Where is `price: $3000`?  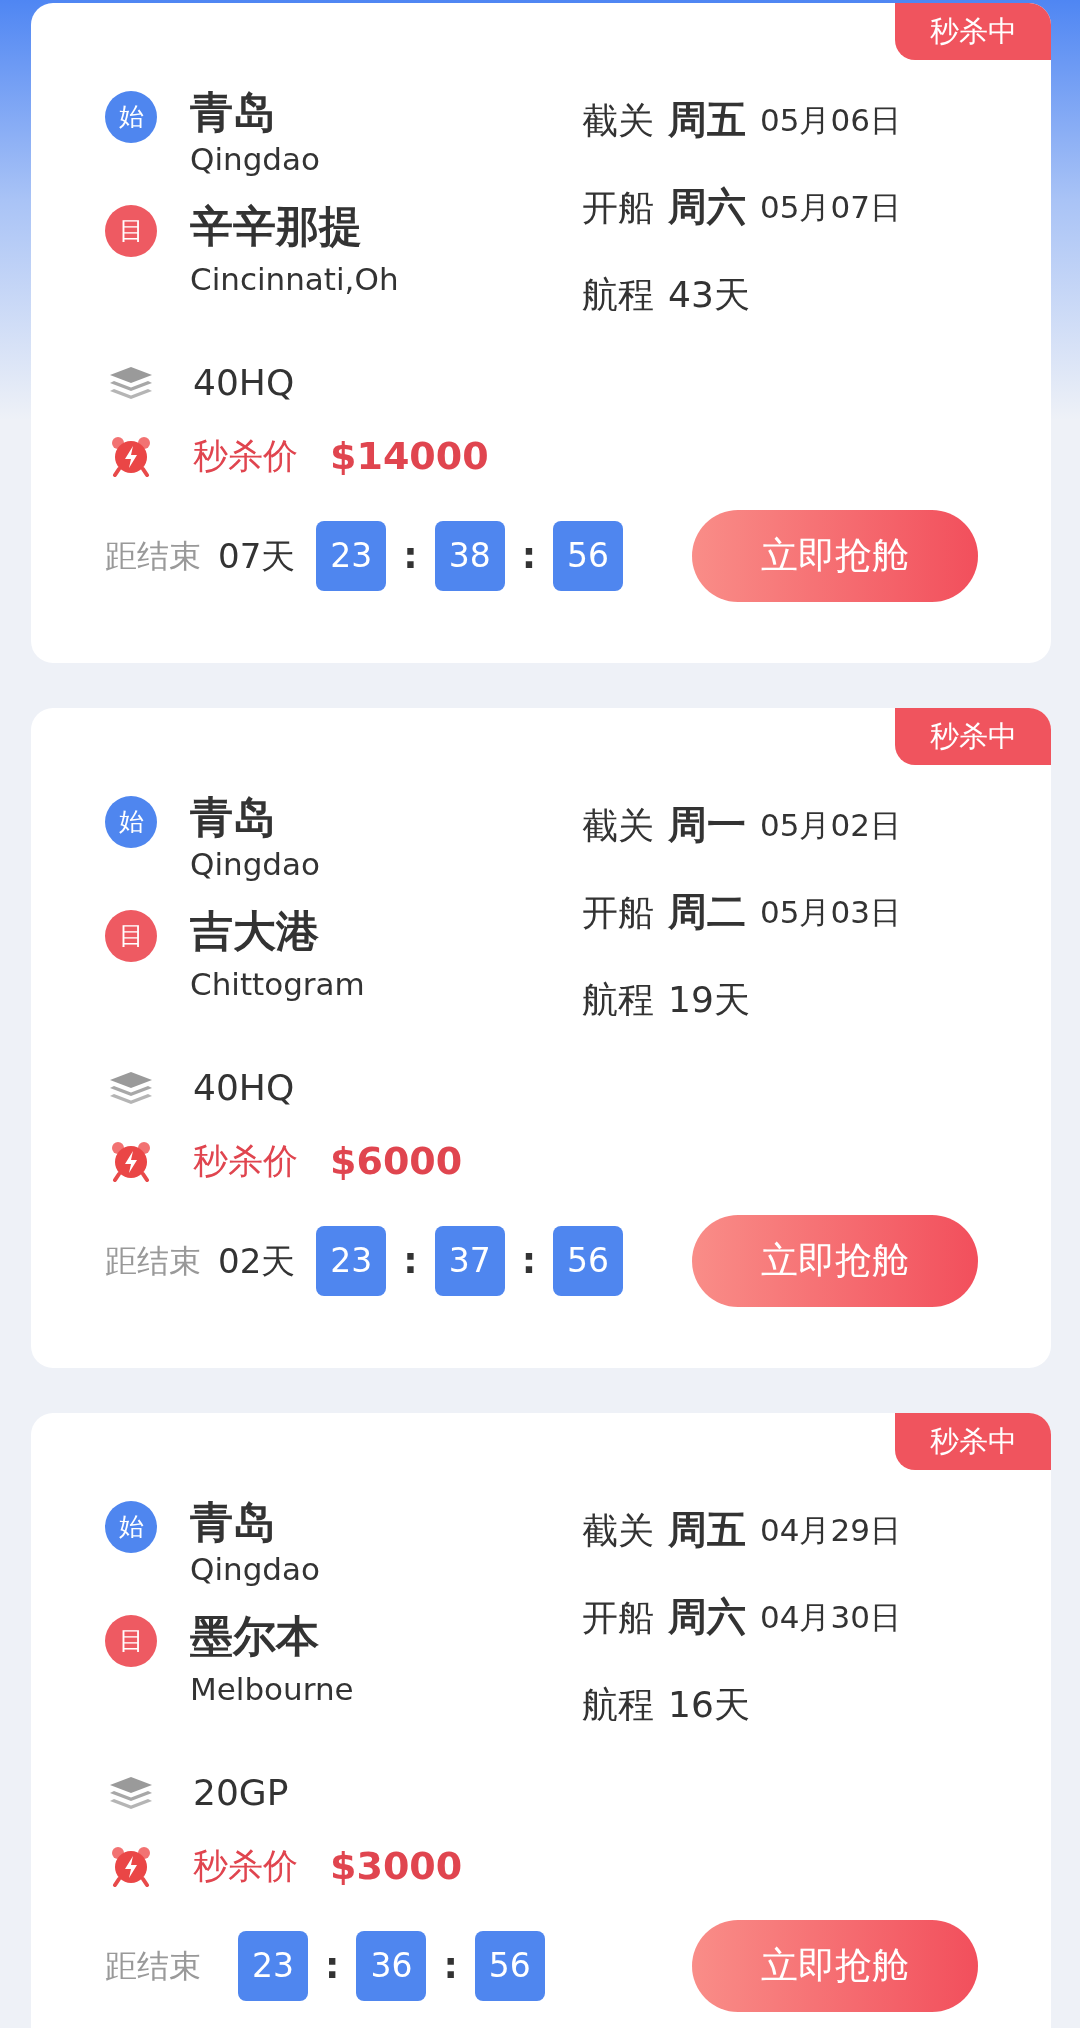 price: $3000 is located at coordinates (396, 1866).